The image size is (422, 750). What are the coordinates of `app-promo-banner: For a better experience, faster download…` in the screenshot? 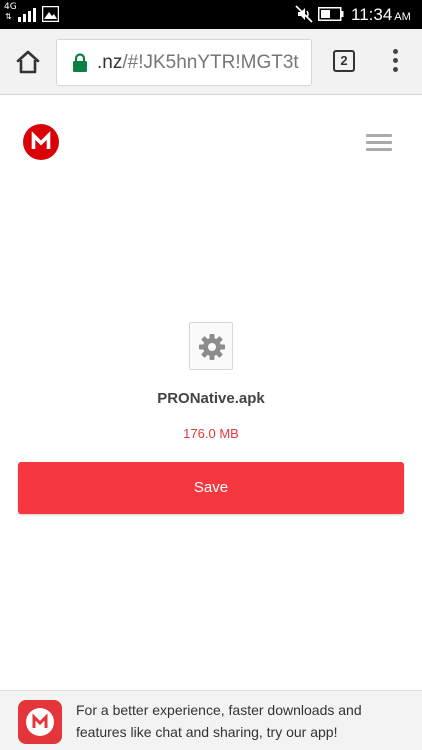 It's located at (211, 720).